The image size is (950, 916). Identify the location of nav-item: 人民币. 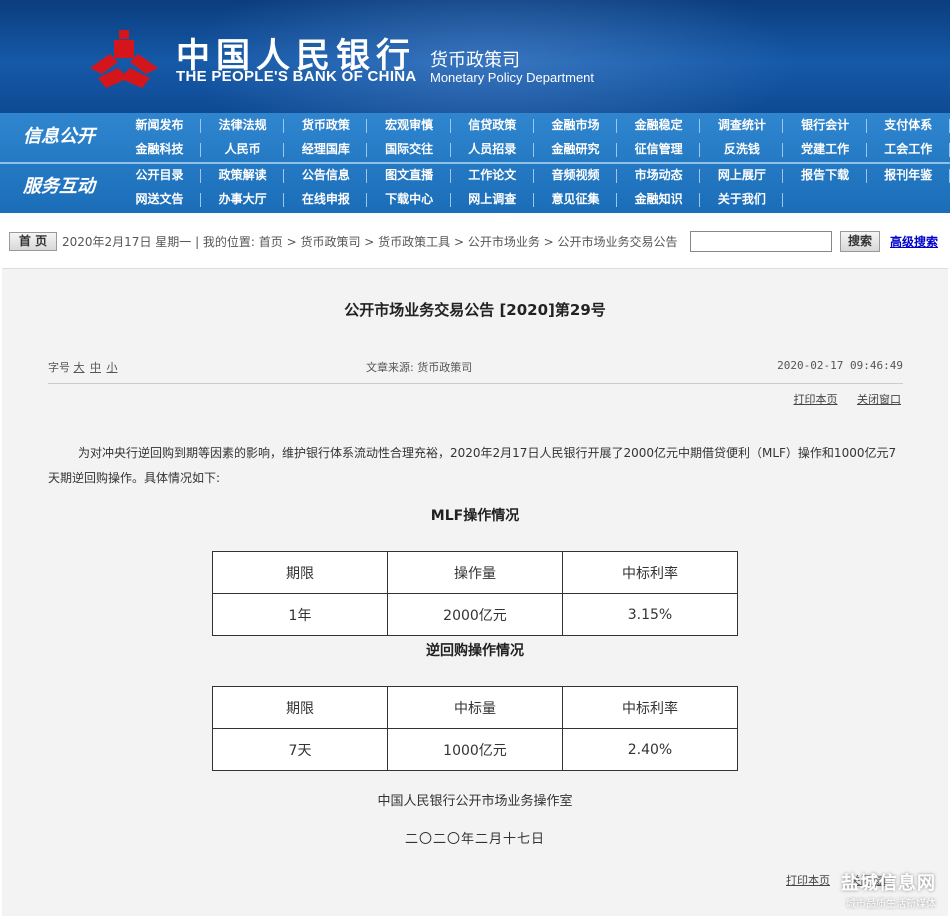
(243, 149).